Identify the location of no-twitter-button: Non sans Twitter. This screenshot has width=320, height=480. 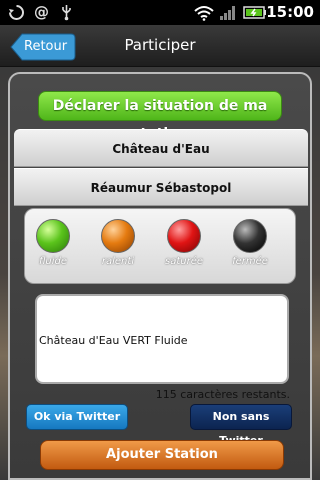
(241, 425).